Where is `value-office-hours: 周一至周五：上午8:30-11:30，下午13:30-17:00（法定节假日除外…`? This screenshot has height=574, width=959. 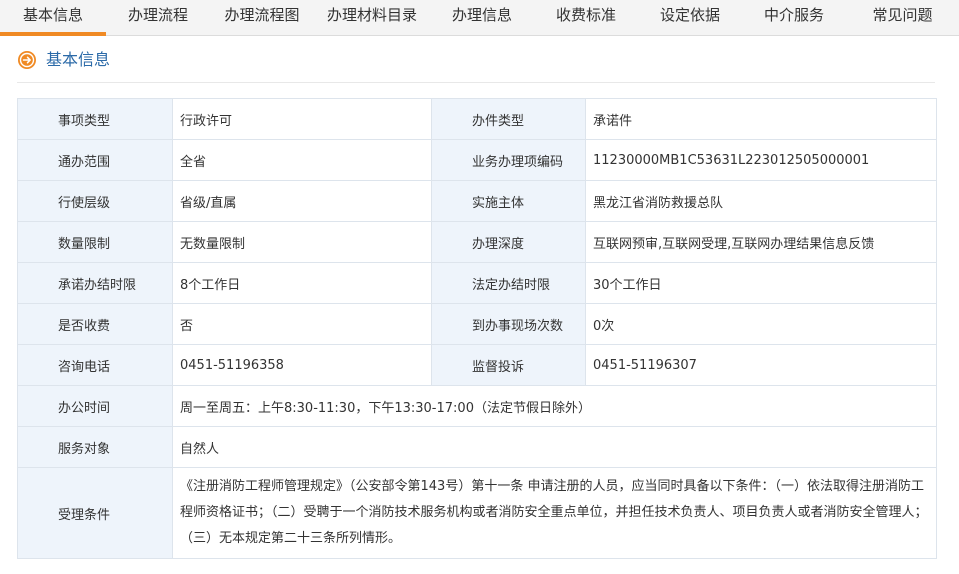
value-office-hours: 周一至周五：上午8:30-11:30，下午13:30-17:00（法定节假日除外… is located at coordinates (554, 406).